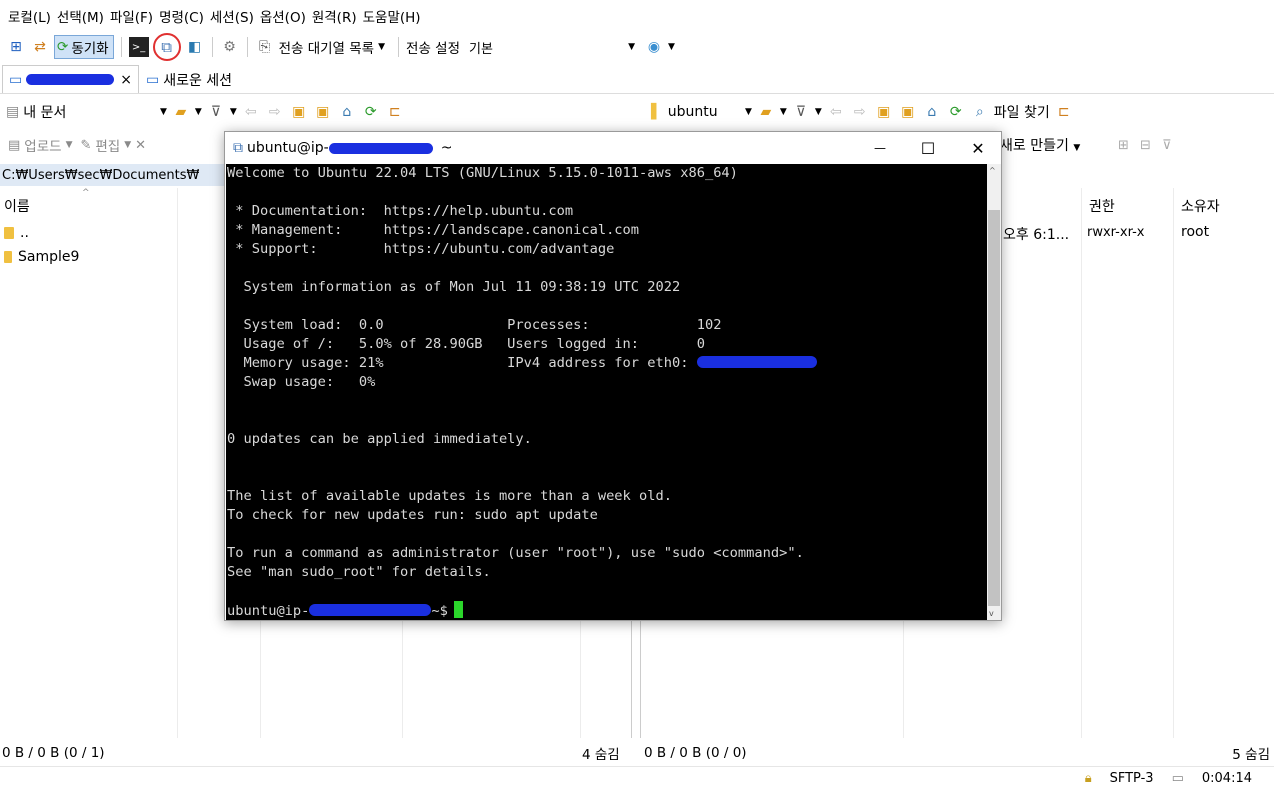 The width and height of the screenshot is (1274, 795). What do you see at coordinates (880, 148) in the screenshot?
I see `minimize-button: —` at bounding box center [880, 148].